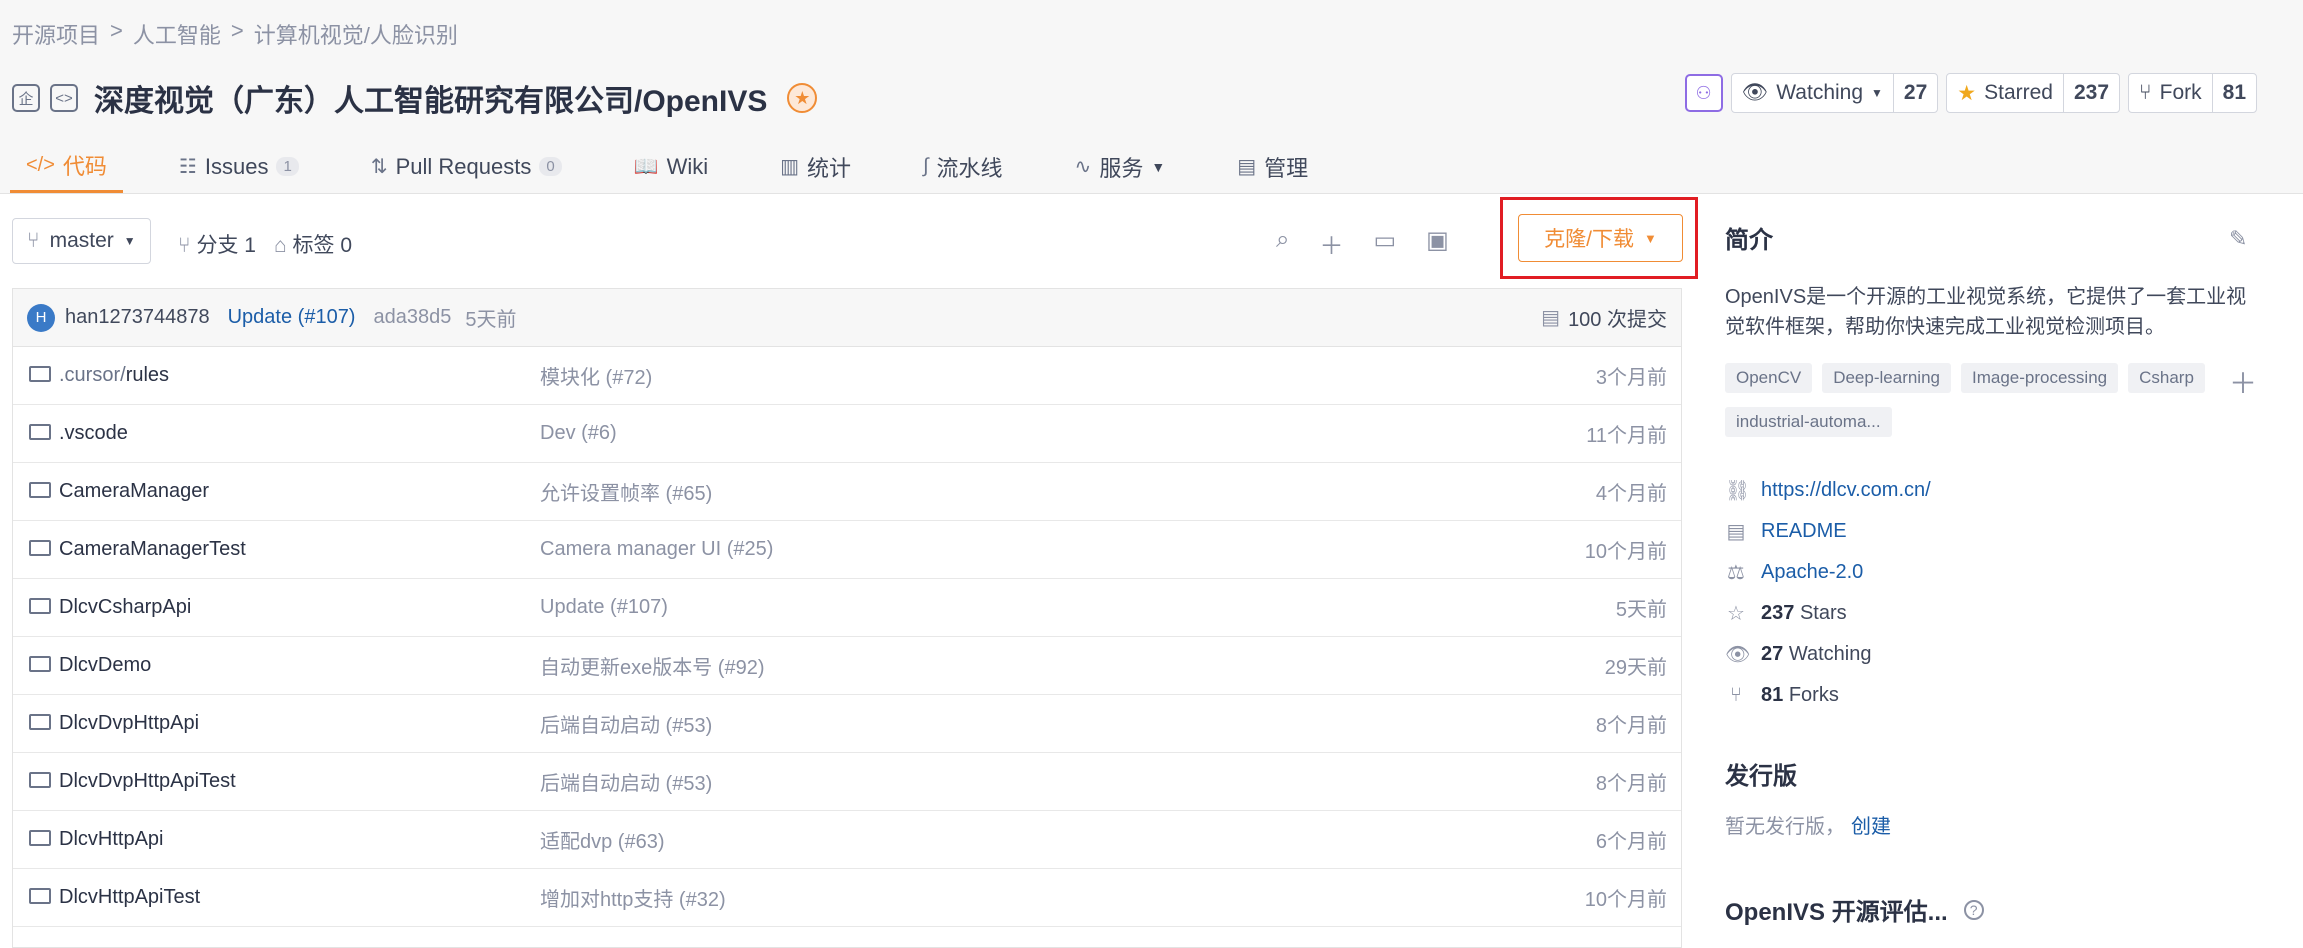 The width and height of the screenshot is (2303, 948). Describe the element at coordinates (802, 98) in the screenshot. I see `recommended-badge-icon: ★` at that location.